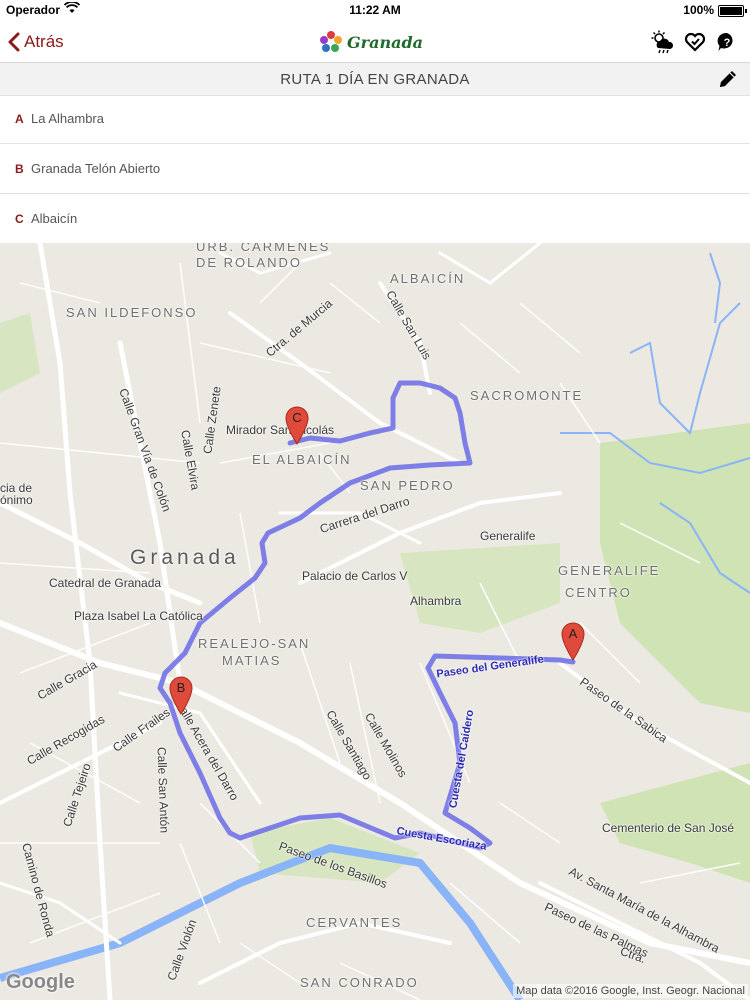  Describe the element at coordinates (138, 616) in the screenshot. I see `map-label: Plaza Isabel La Católica` at that location.